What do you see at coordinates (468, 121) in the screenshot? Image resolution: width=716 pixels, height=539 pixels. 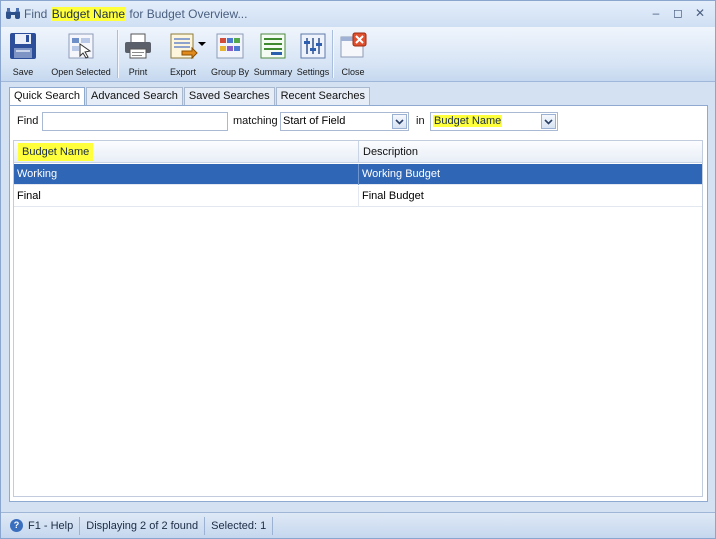 I see `in-value: Budget Name` at bounding box center [468, 121].